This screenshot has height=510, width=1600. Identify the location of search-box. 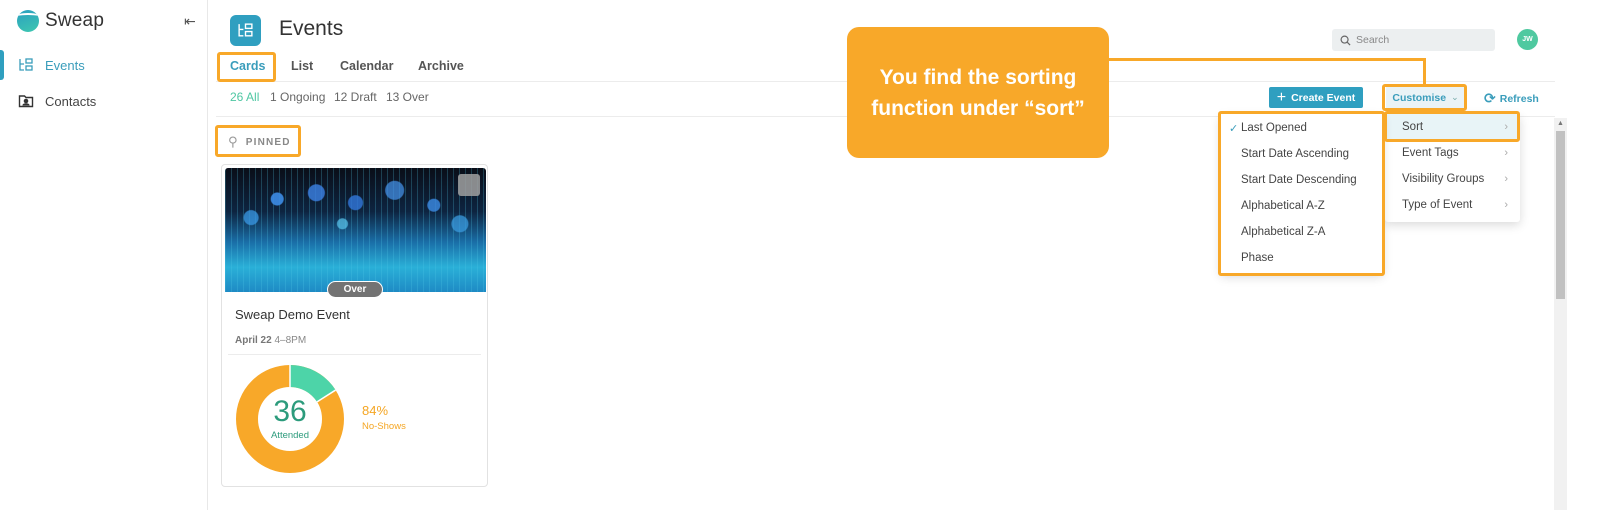
(1413, 40).